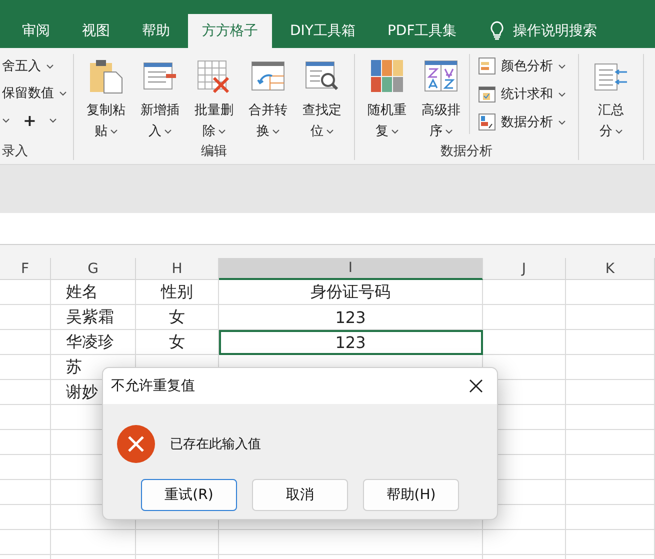 This screenshot has height=559, width=655. What do you see at coordinates (214, 111) in the screenshot?
I see `ribbon-button-label: 批量删` at bounding box center [214, 111].